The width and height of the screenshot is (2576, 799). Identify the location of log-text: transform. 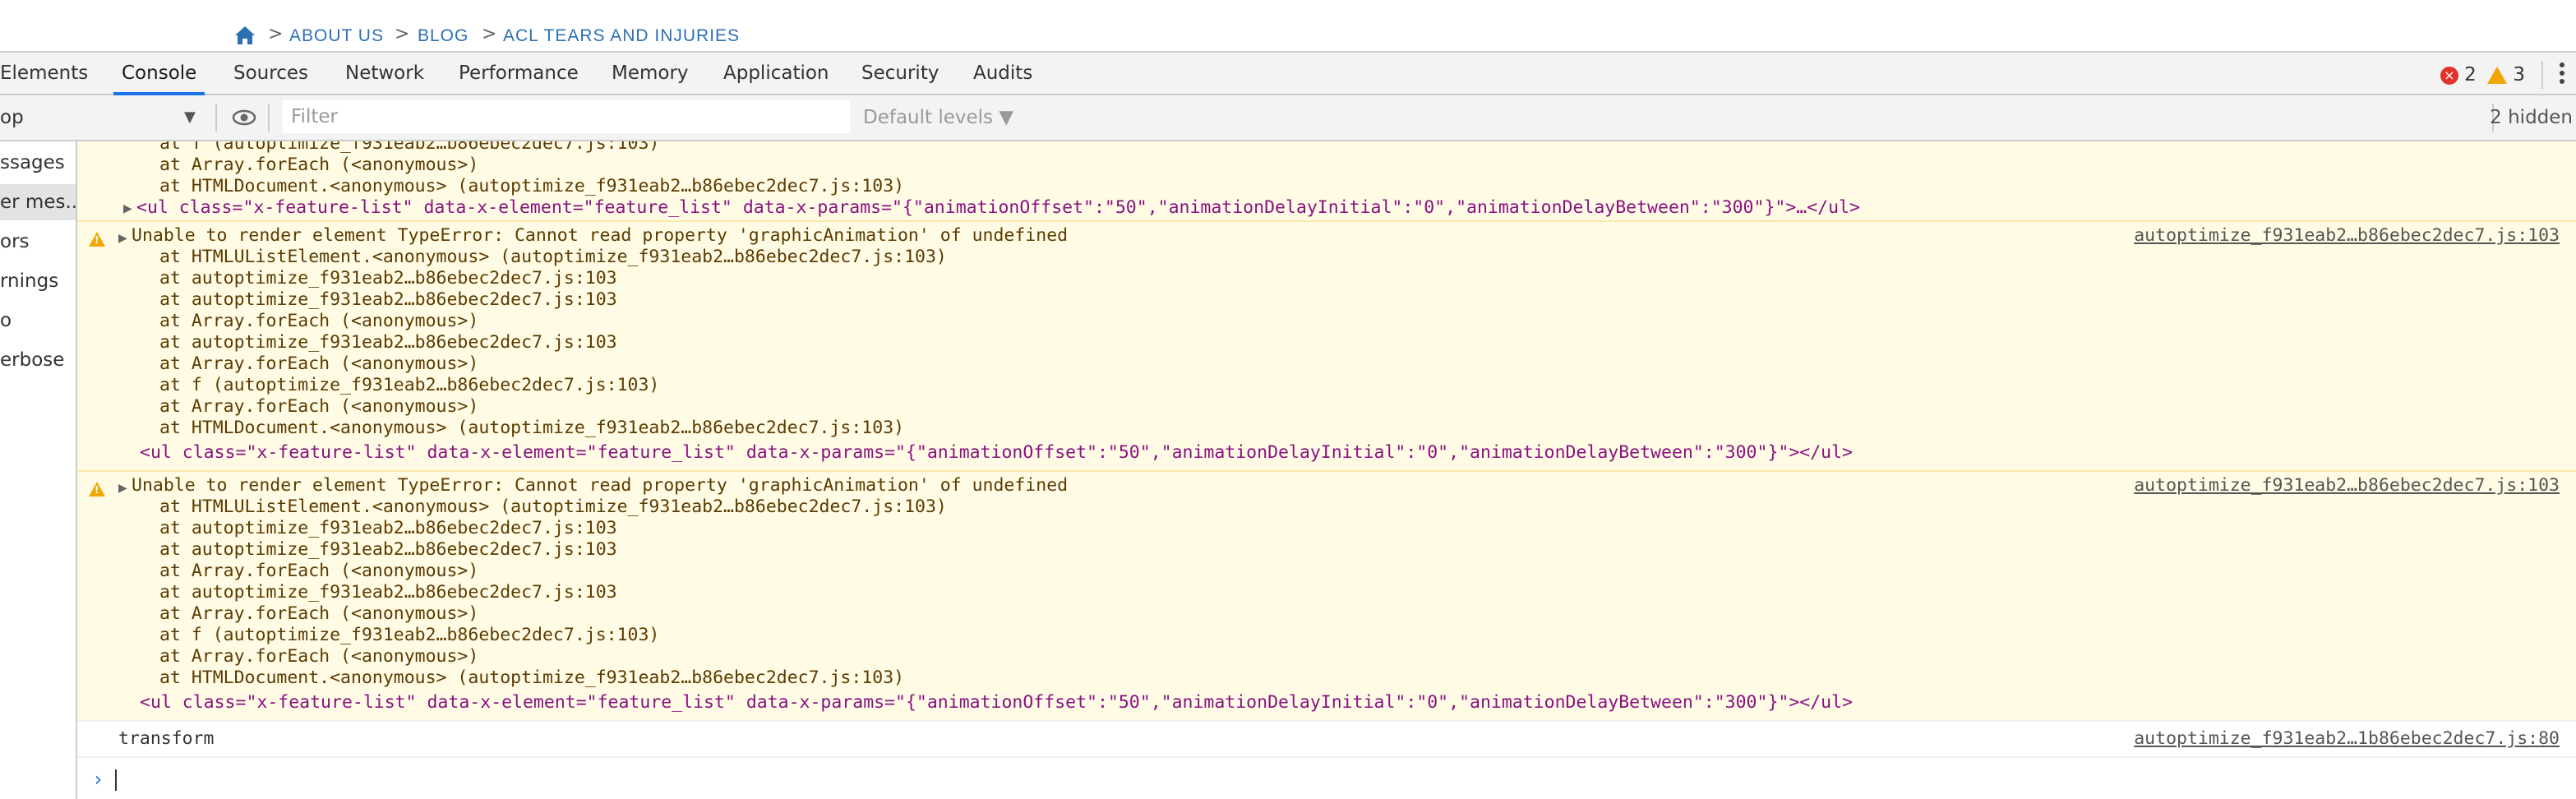
(166, 738).